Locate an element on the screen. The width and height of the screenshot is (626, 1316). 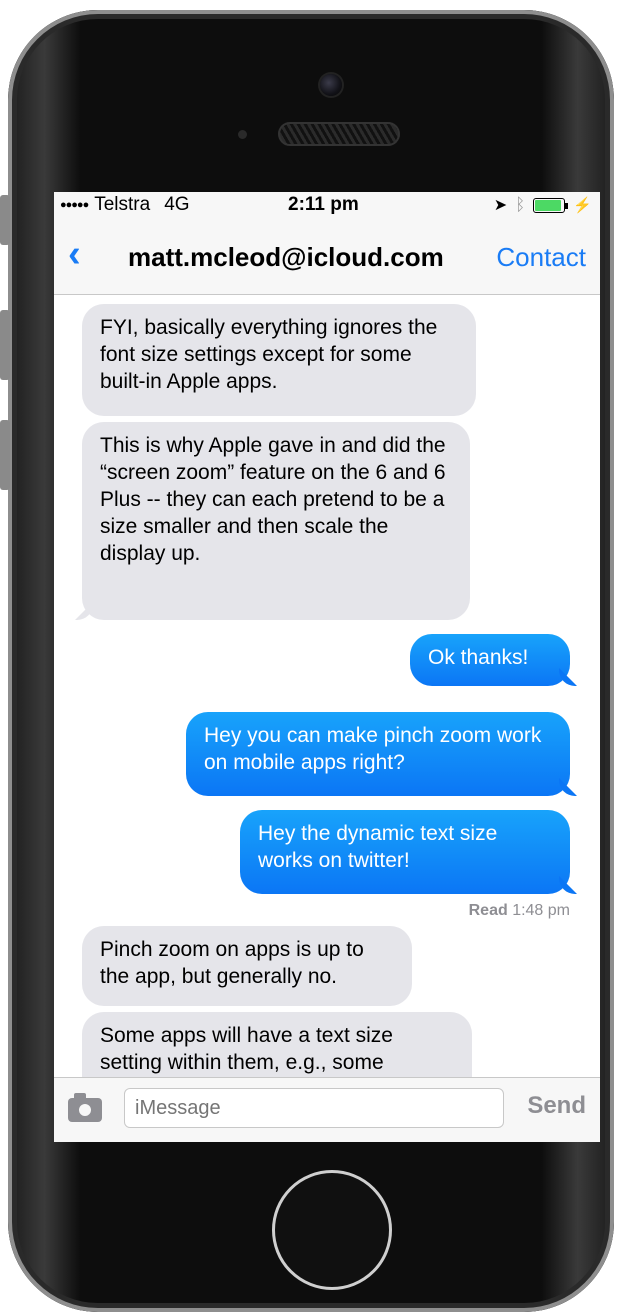
earpiece-speaker is located at coordinates (339, 134).